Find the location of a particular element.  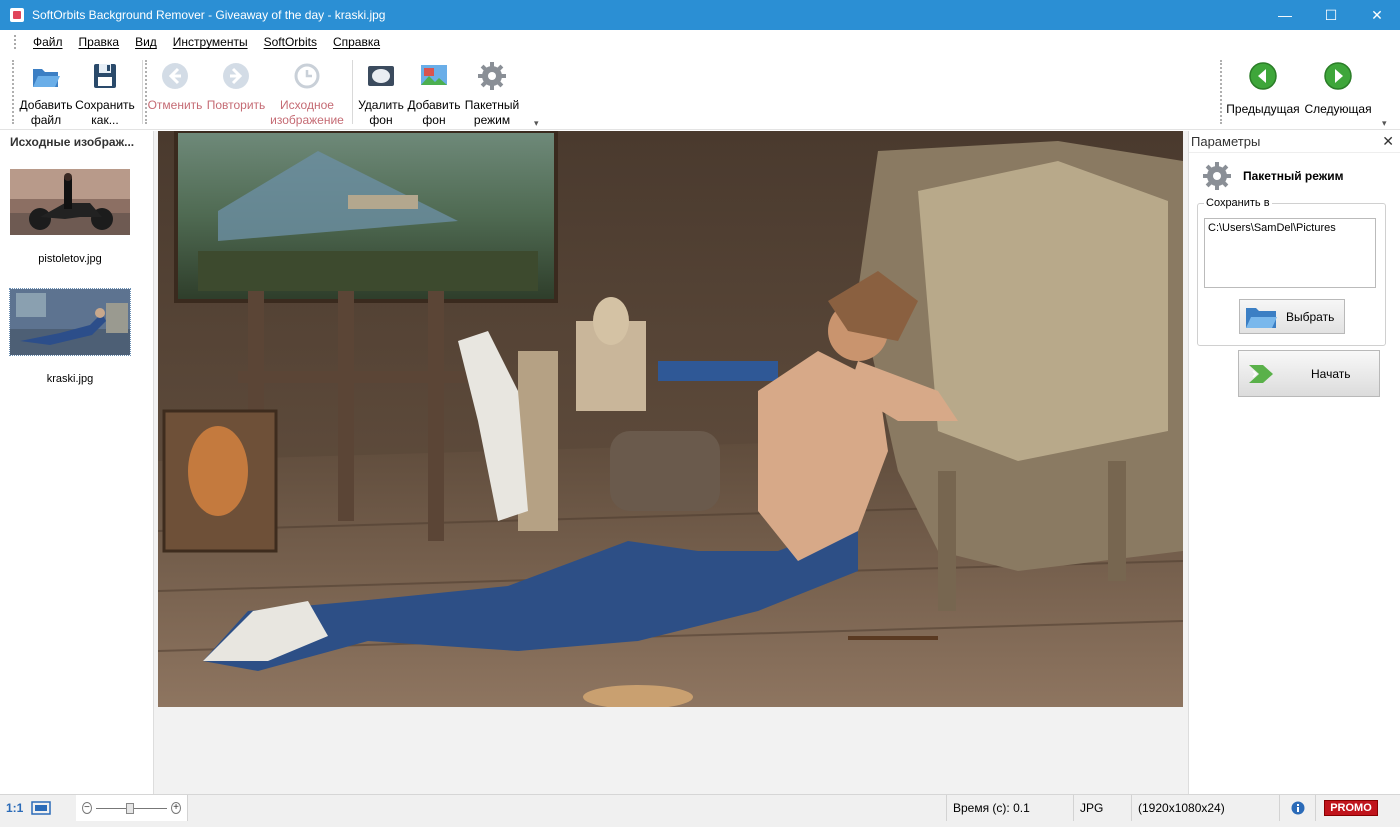

original-label-2: изображение is located at coordinates (307, 120).